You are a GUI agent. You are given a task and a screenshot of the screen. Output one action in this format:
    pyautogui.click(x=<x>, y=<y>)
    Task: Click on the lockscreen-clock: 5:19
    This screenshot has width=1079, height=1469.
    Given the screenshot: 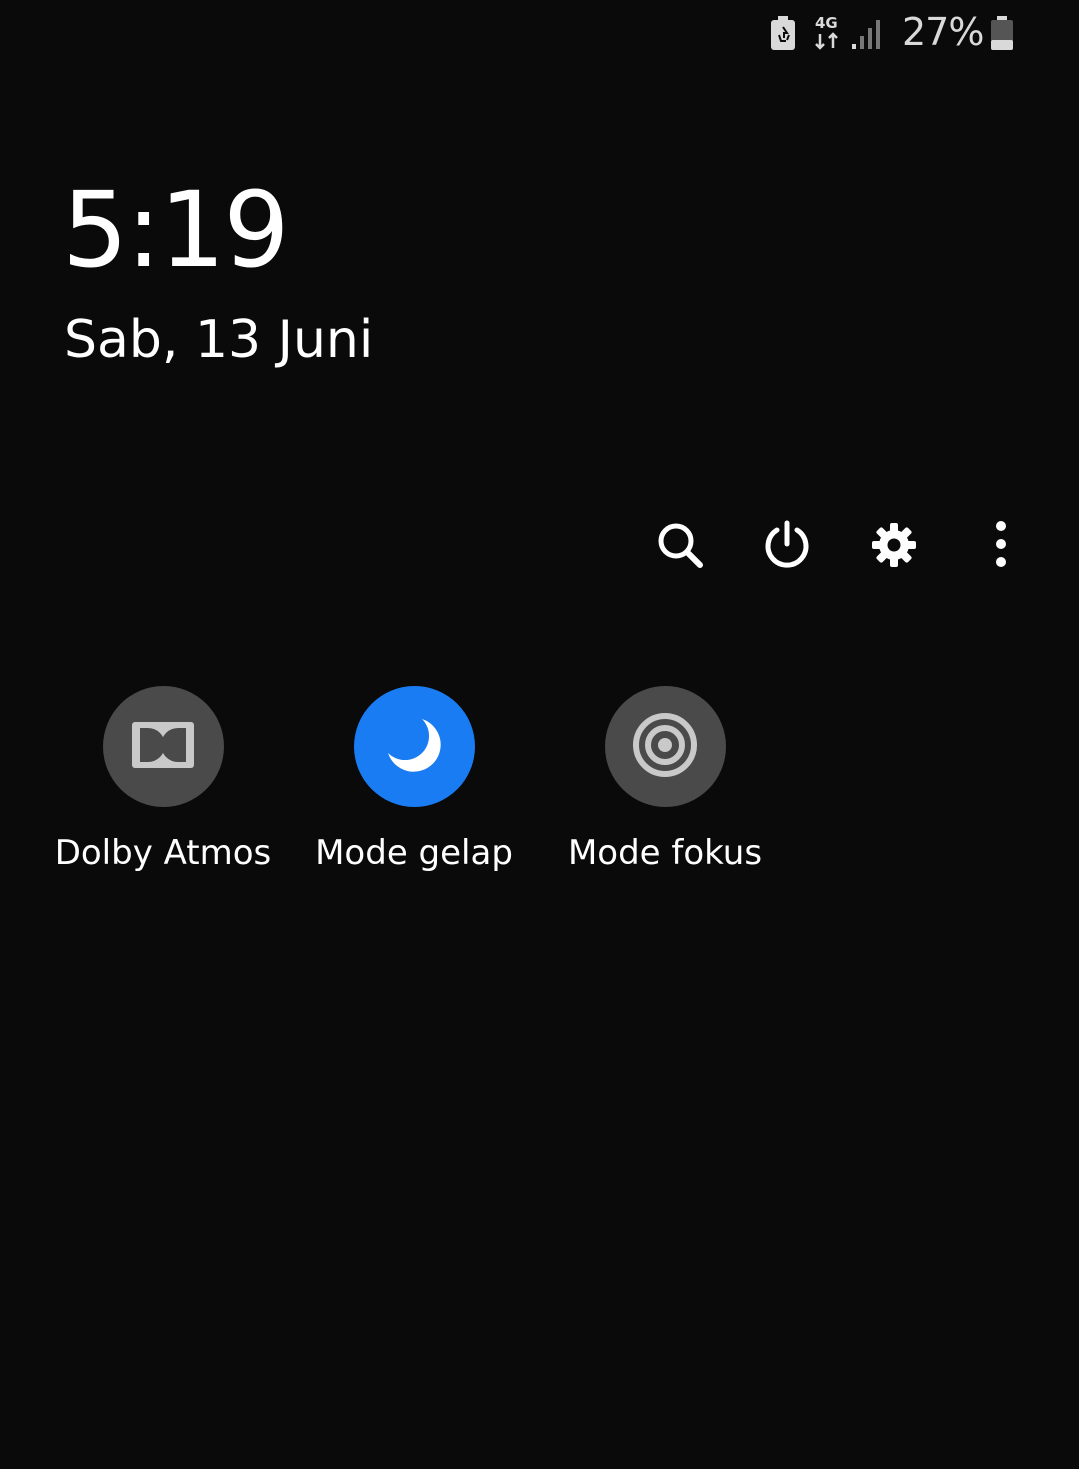 What is the action you would take?
    pyautogui.click(x=176, y=230)
    